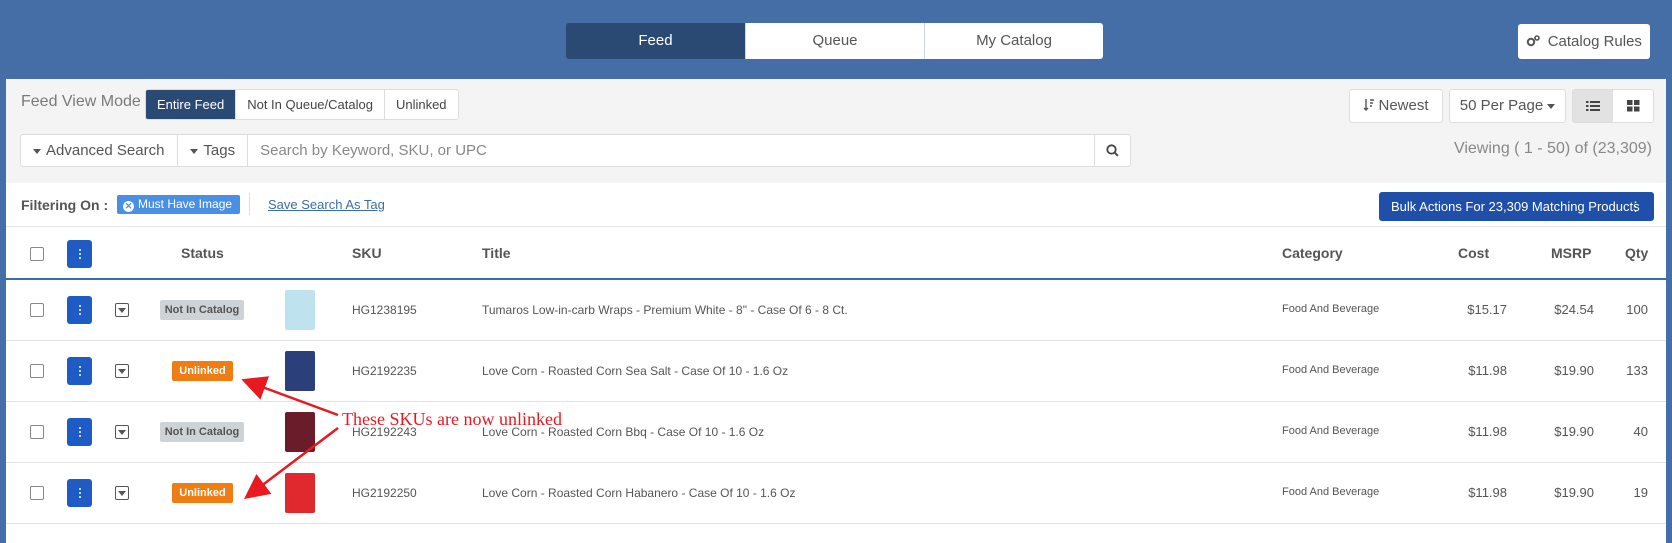 This screenshot has height=543, width=1672. What do you see at coordinates (1574, 431) in the screenshot?
I see `row-msrp: $19.90` at bounding box center [1574, 431].